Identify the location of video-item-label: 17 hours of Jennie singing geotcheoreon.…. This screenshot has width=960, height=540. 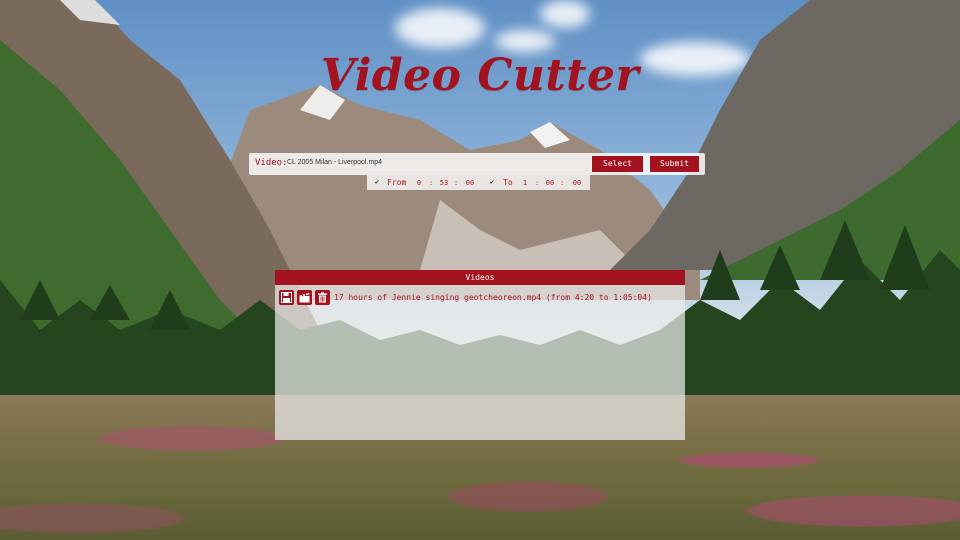
(493, 297).